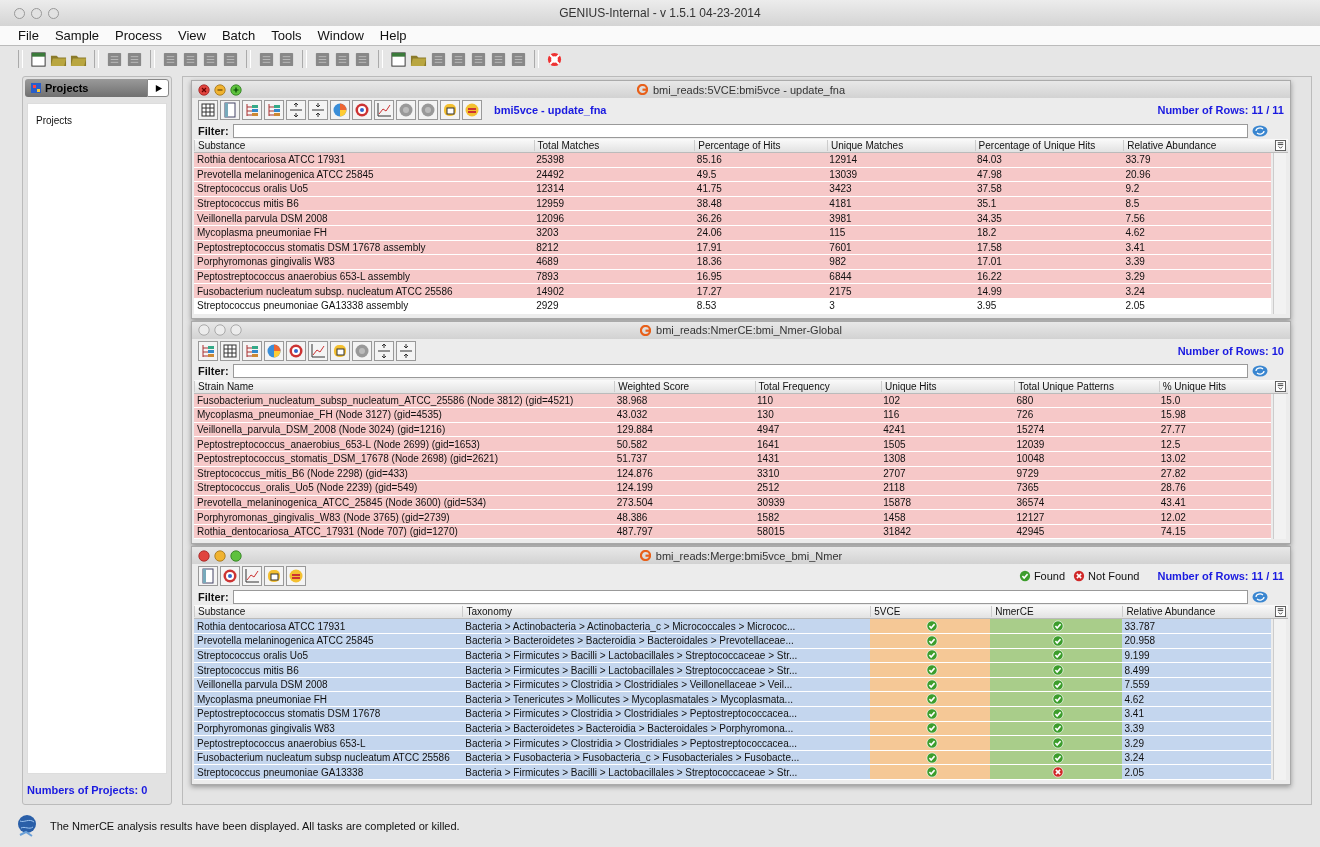  Describe the element at coordinates (238, 35) in the screenshot. I see `menu-item: Batch` at that location.